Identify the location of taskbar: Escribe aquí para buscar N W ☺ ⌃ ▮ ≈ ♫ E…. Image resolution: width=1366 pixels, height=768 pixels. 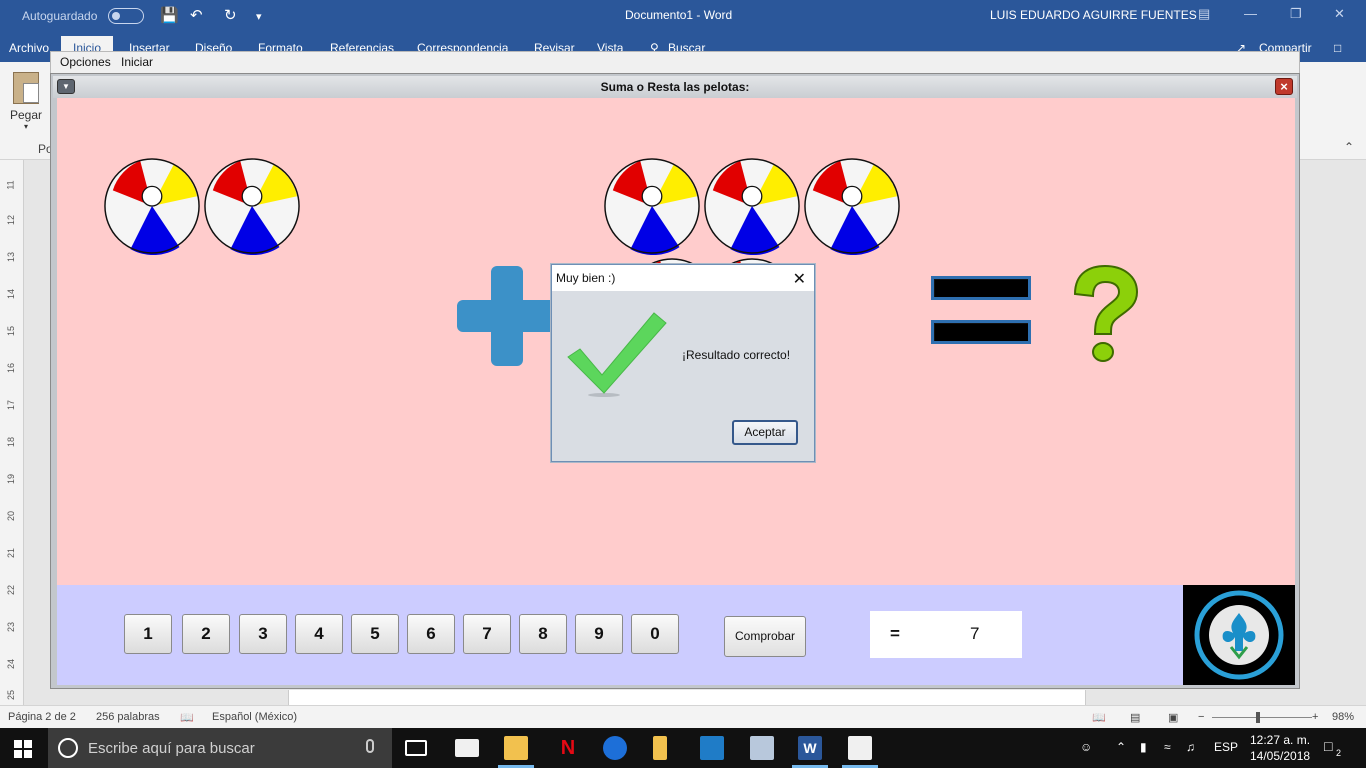
(683, 748).